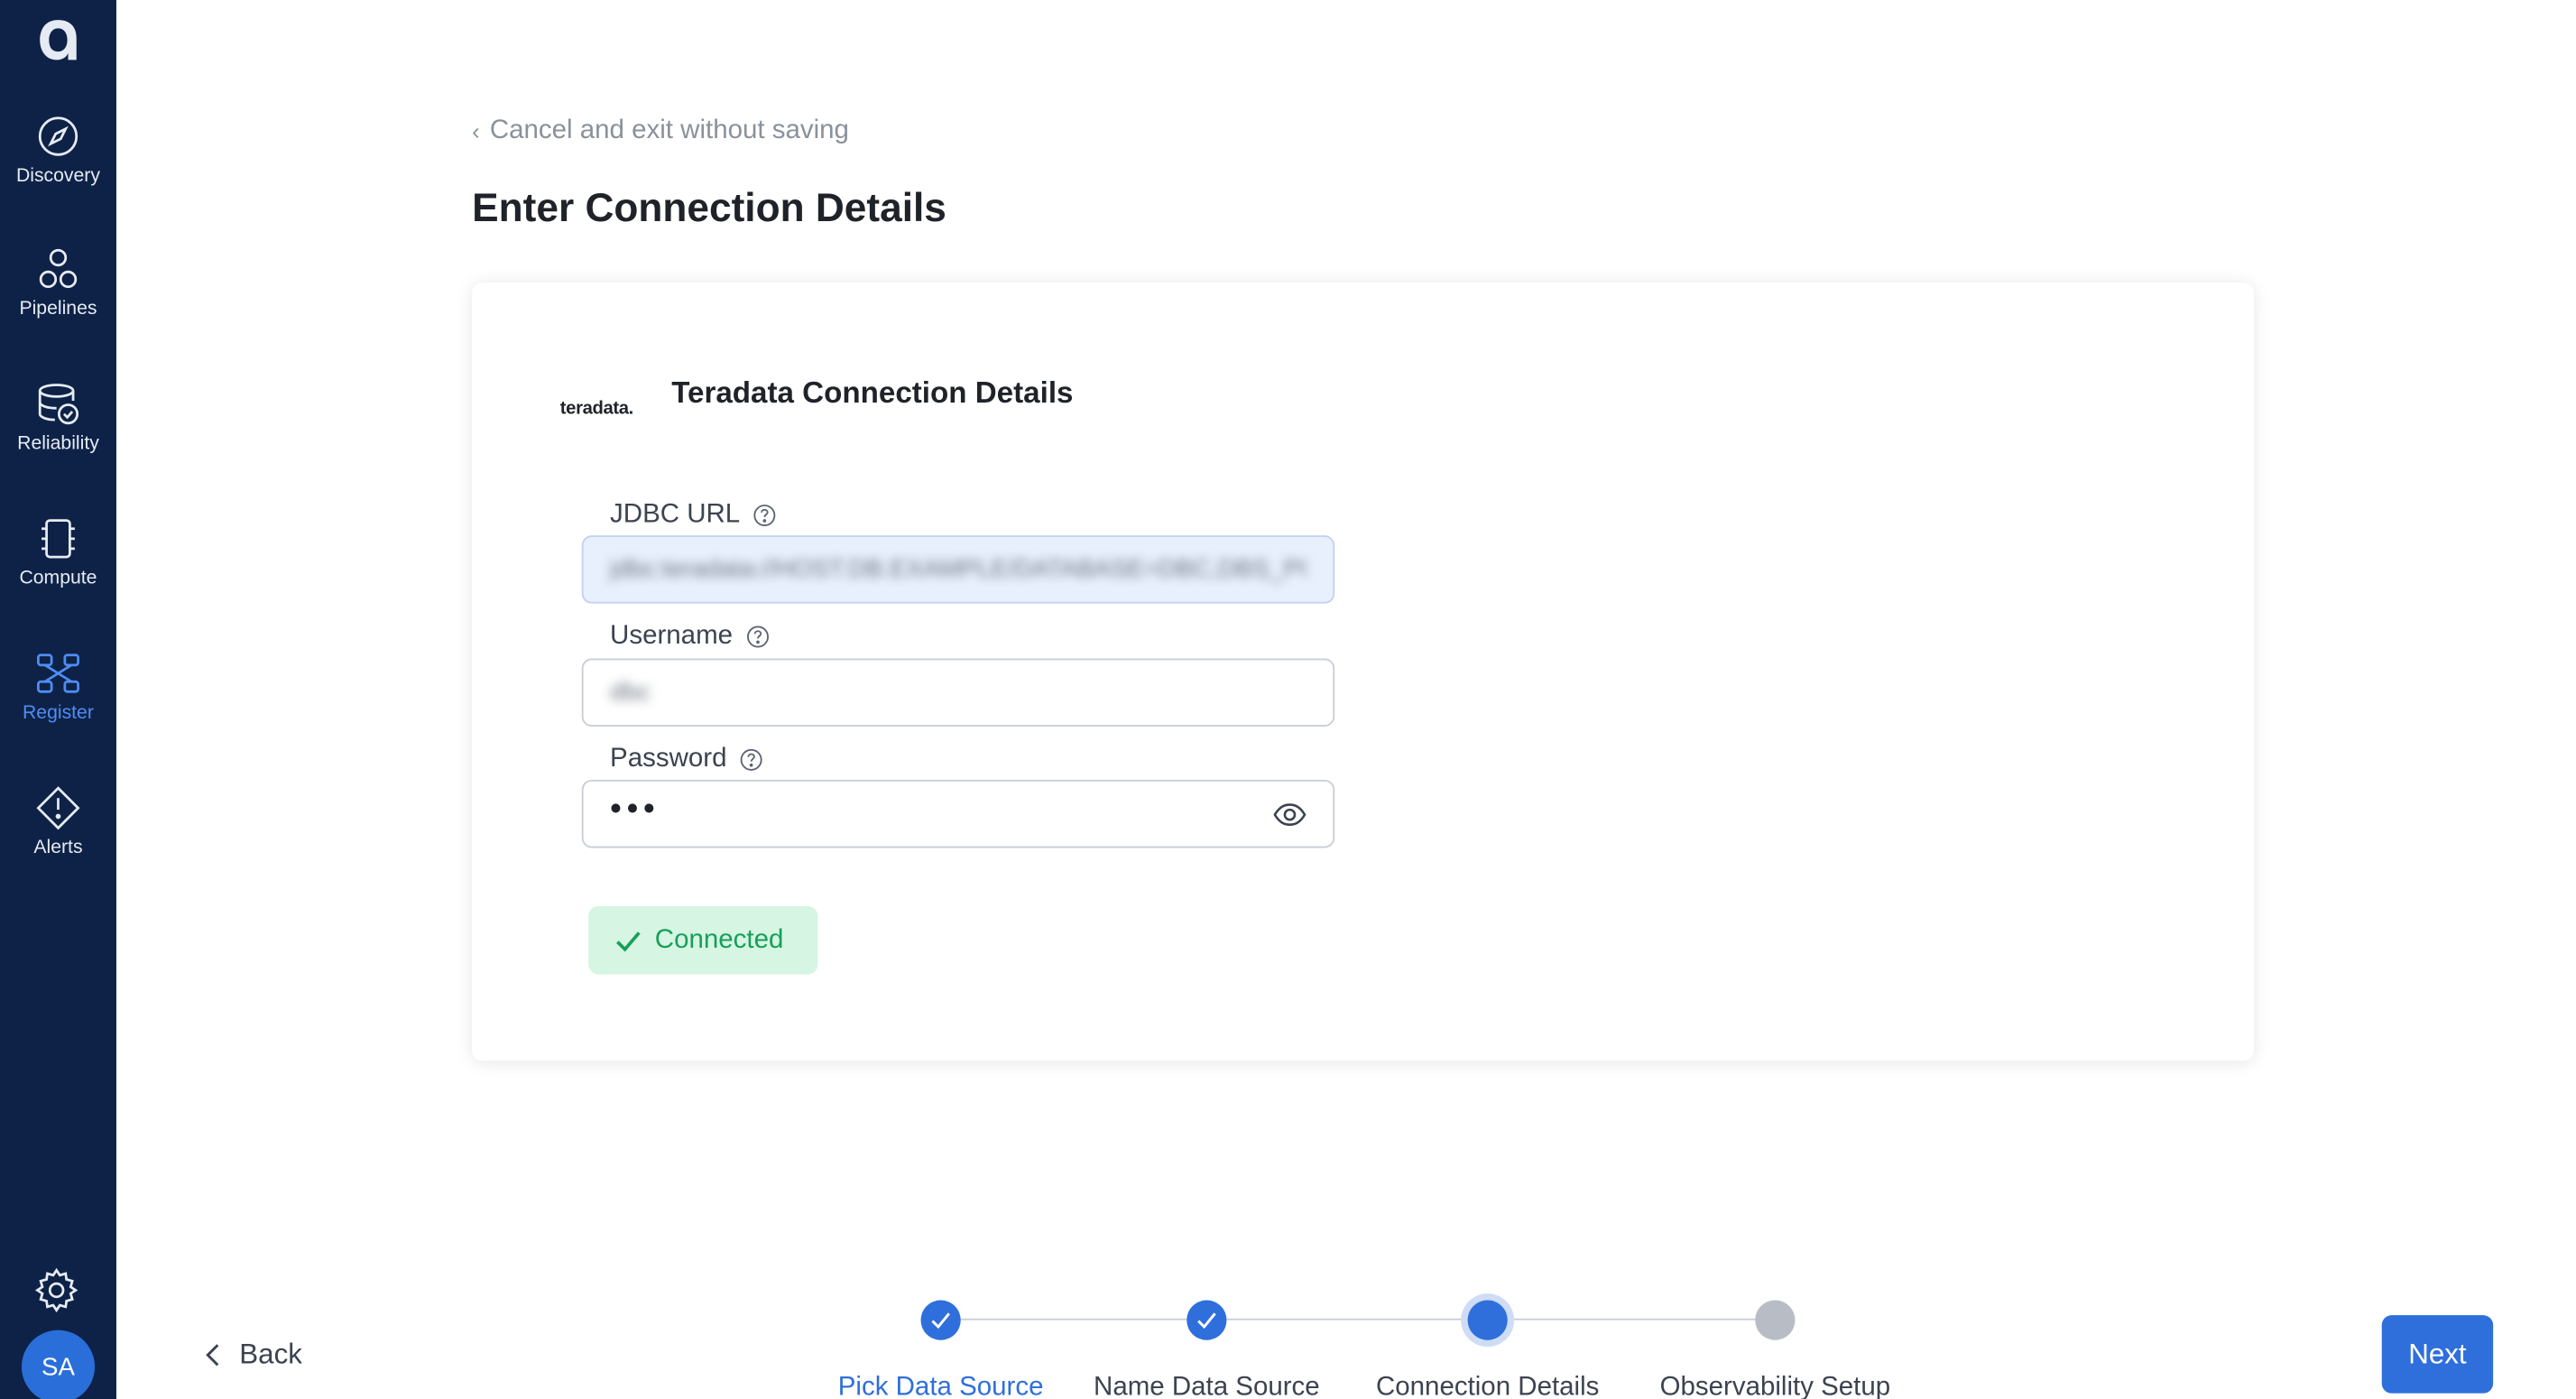 This screenshot has width=2576, height=1399. I want to click on step-label: Connection Details, so click(1487, 1387).